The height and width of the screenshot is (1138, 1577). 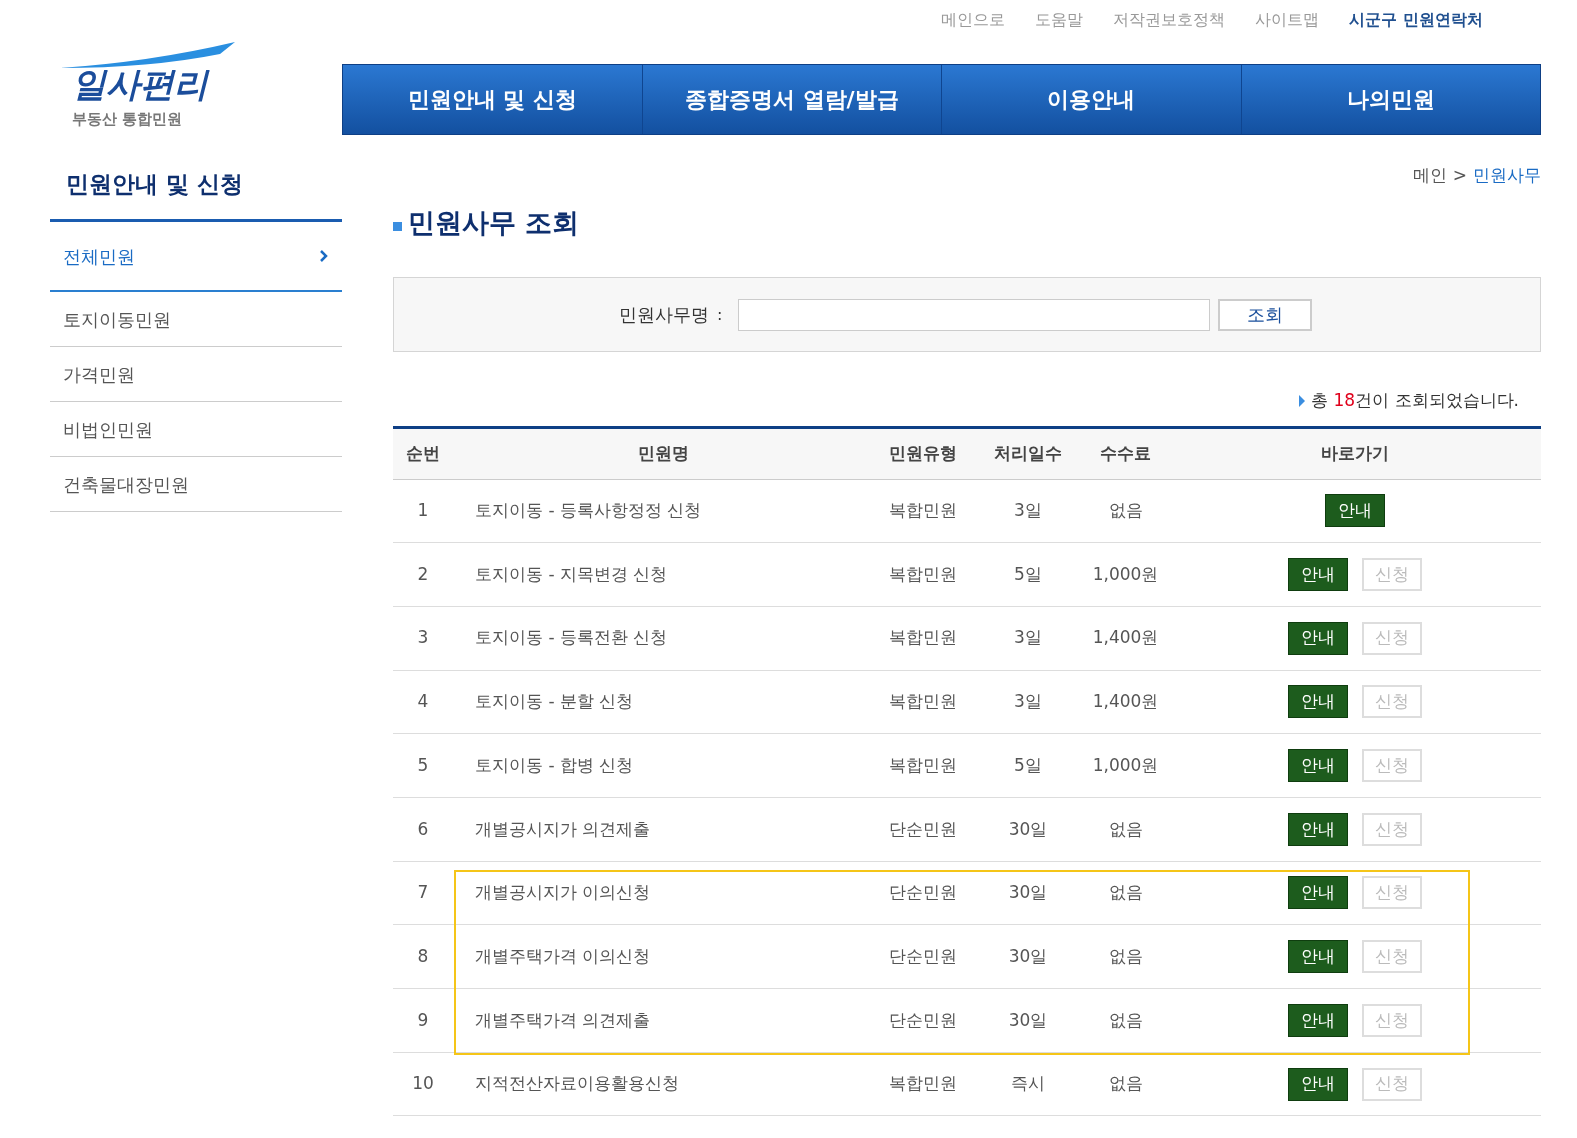 I want to click on nav-tab: 종합증명서 열람/발급, so click(x=792, y=99).